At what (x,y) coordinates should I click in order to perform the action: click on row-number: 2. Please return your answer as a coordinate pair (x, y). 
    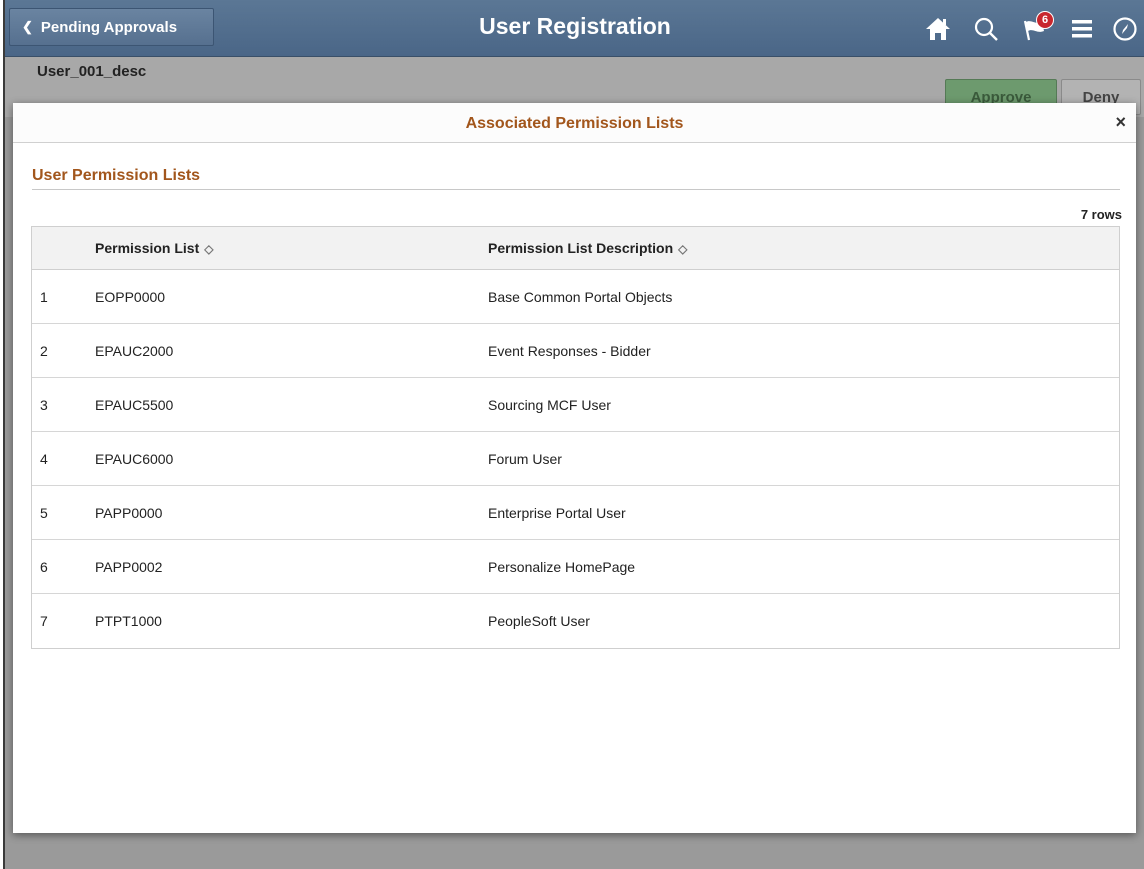
    Looking at the image, I should click on (44, 351).